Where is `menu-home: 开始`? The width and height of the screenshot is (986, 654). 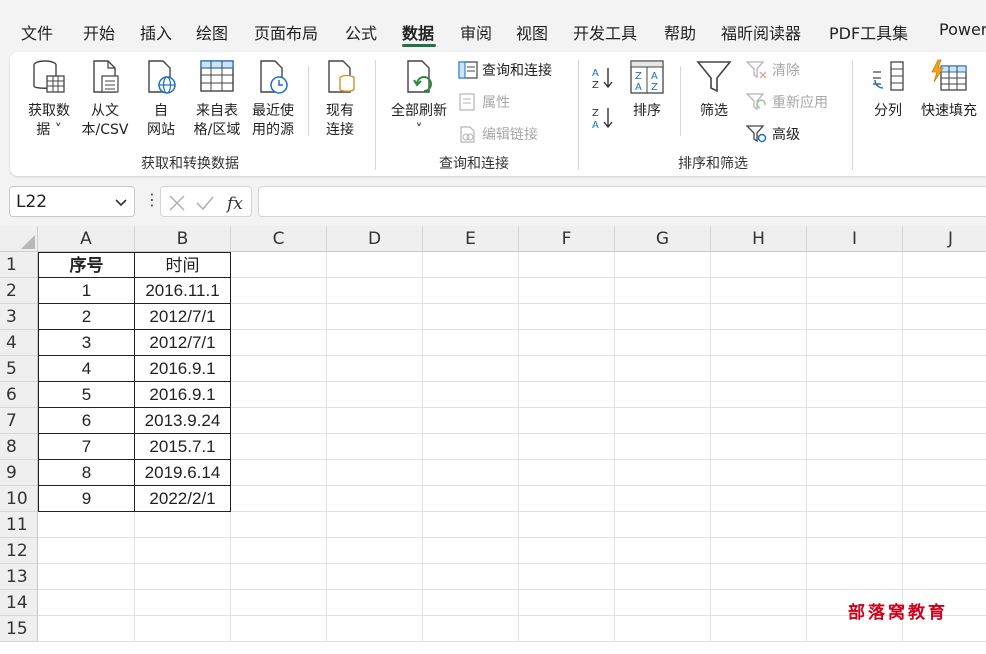 menu-home: 开始 is located at coordinates (99, 32).